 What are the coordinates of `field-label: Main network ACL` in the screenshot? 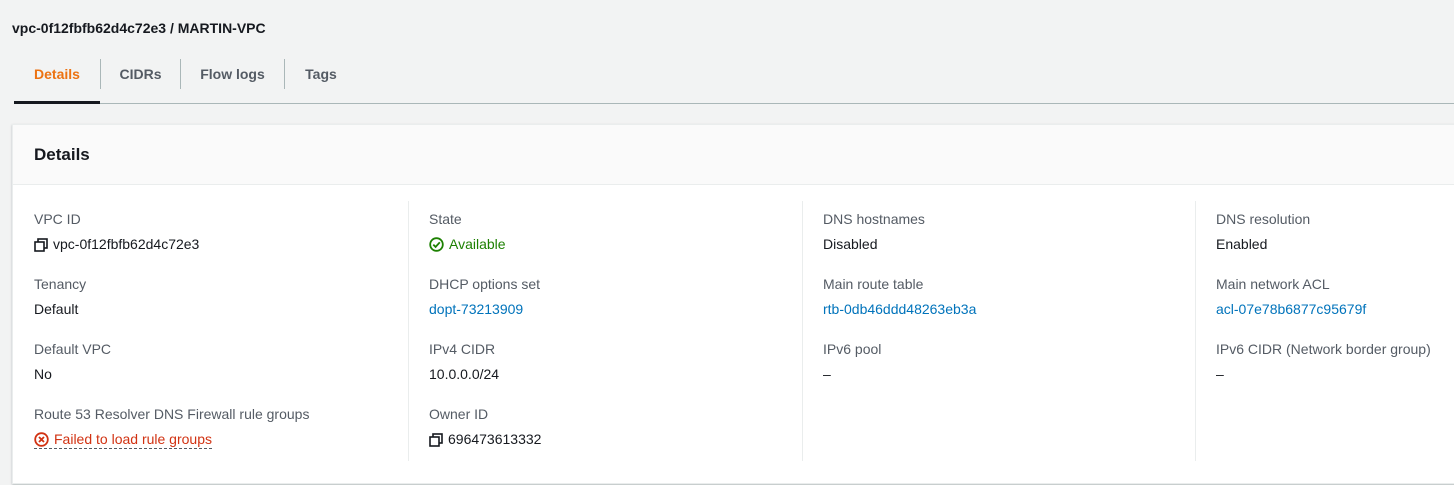 It's located at (1273, 284).